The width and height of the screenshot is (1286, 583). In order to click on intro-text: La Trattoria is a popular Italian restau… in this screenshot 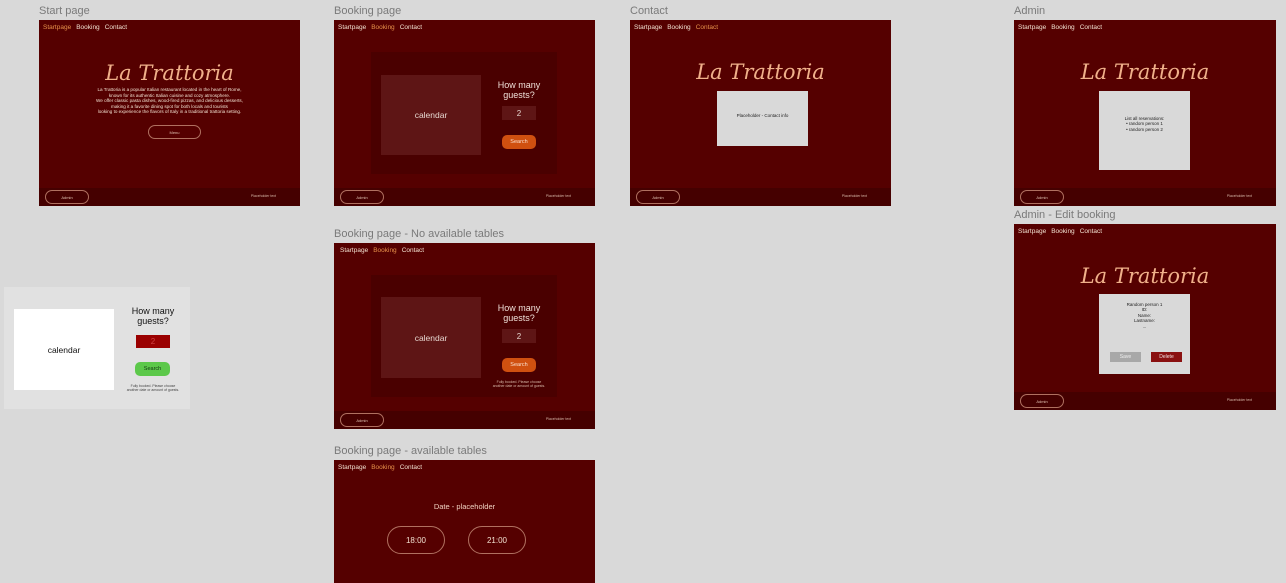, I will do `click(169, 101)`.